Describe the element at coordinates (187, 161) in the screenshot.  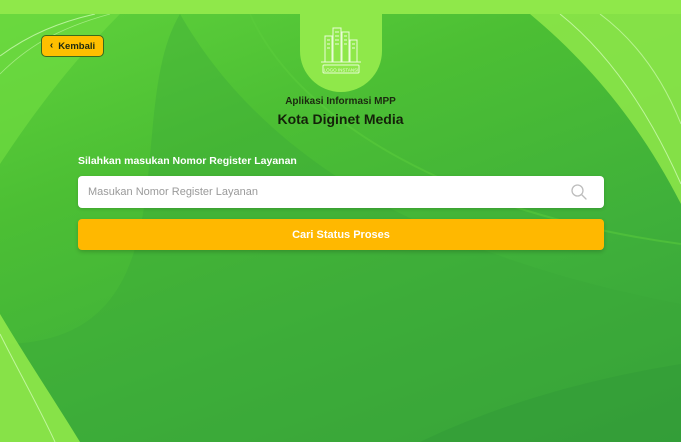
I see `register-number-label: Silahkan masukan Nomor Register Layanan` at that location.